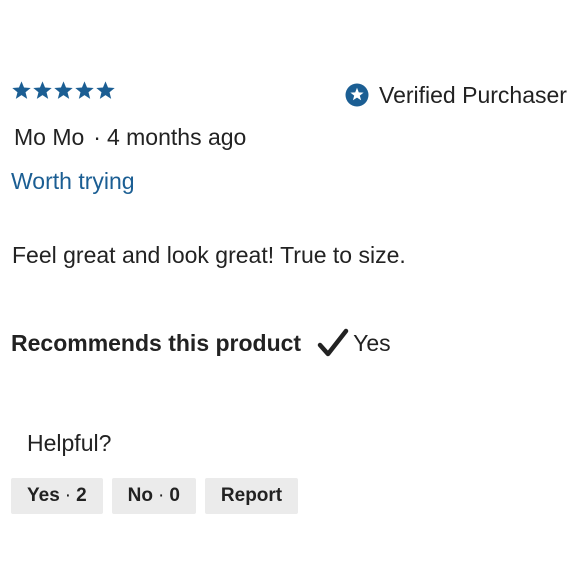 The height and width of the screenshot is (580, 580). I want to click on review-body: Feel great and look great! True to size., so click(209, 255).